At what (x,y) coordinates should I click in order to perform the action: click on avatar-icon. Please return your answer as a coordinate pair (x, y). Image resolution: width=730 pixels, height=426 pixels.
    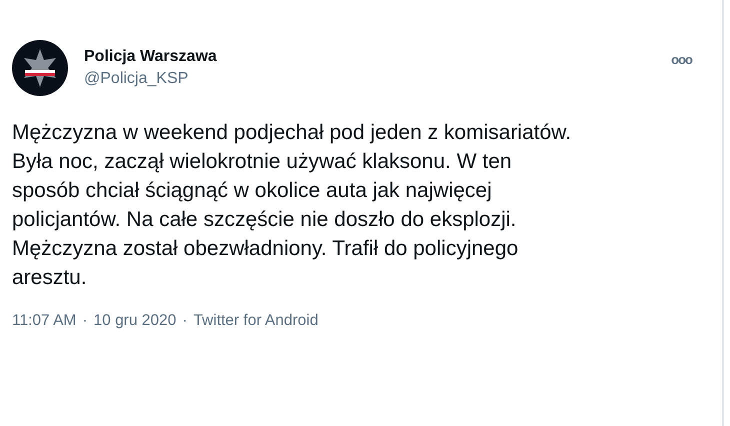
    Looking at the image, I should click on (40, 68).